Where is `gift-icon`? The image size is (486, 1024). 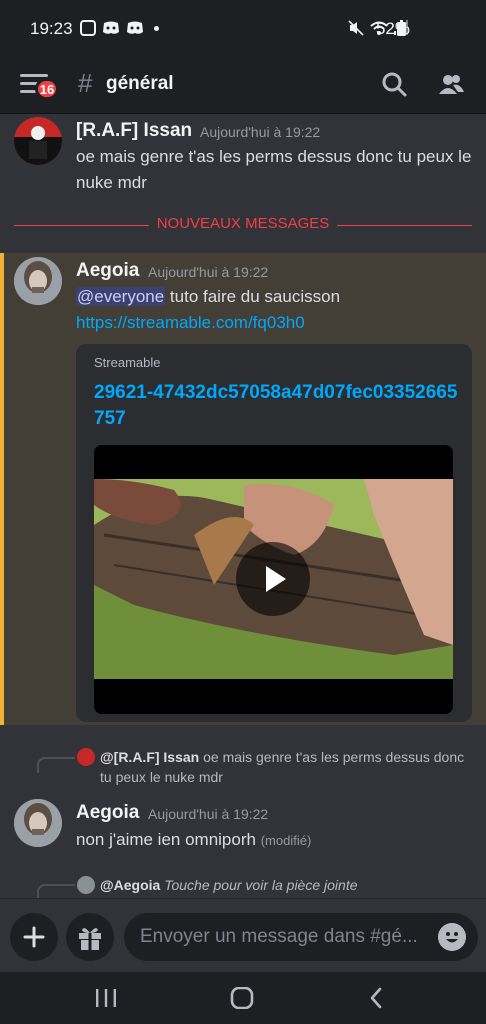
gift-icon is located at coordinates (90, 939).